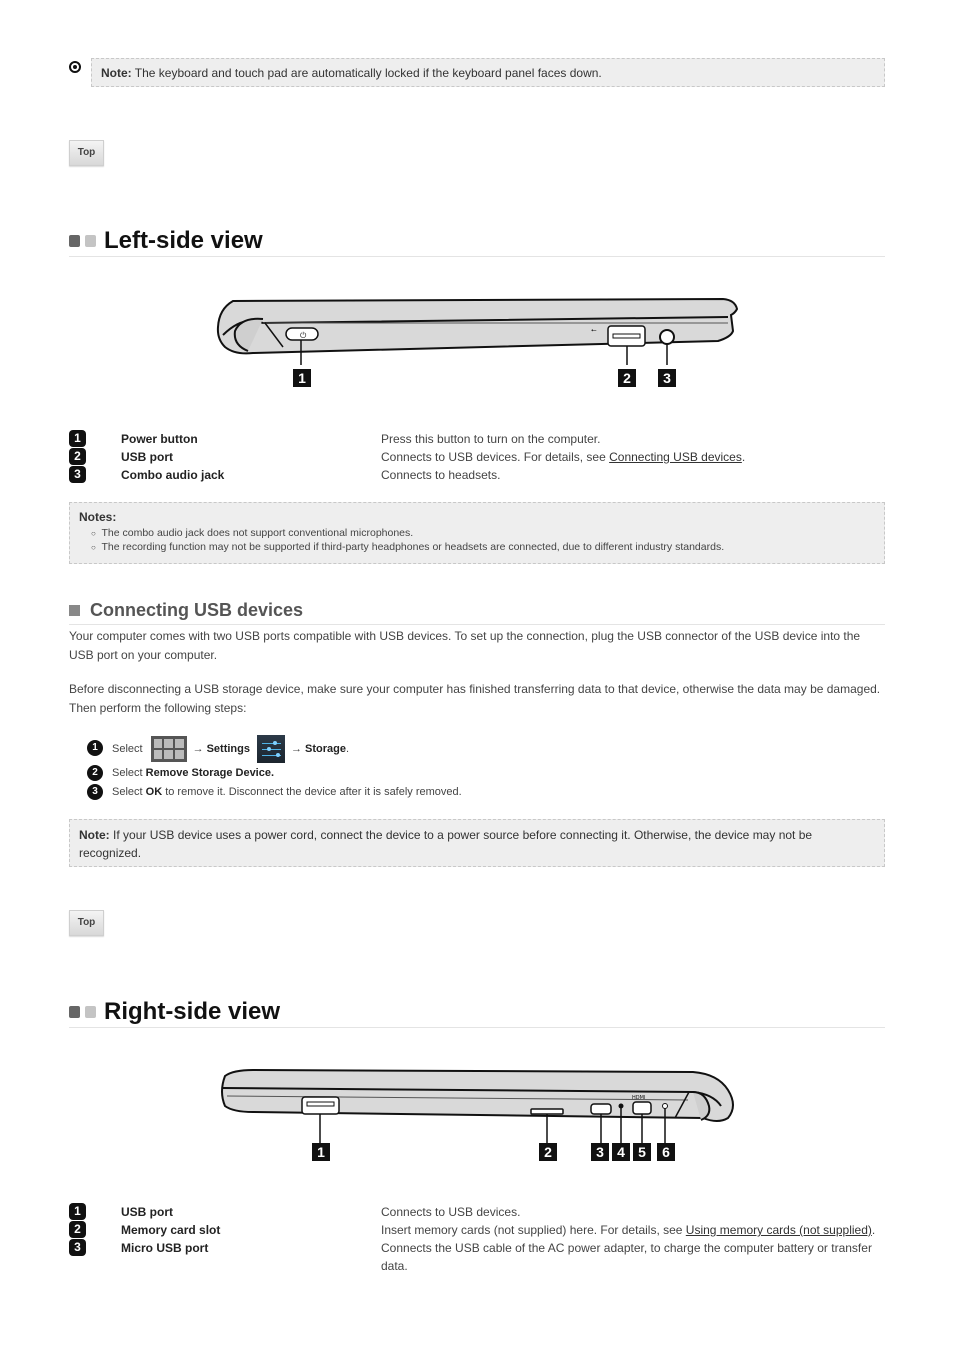 This screenshot has height=1350, width=954. What do you see at coordinates (228, 749) in the screenshot?
I see `settings-label: Settings` at bounding box center [228, 749].